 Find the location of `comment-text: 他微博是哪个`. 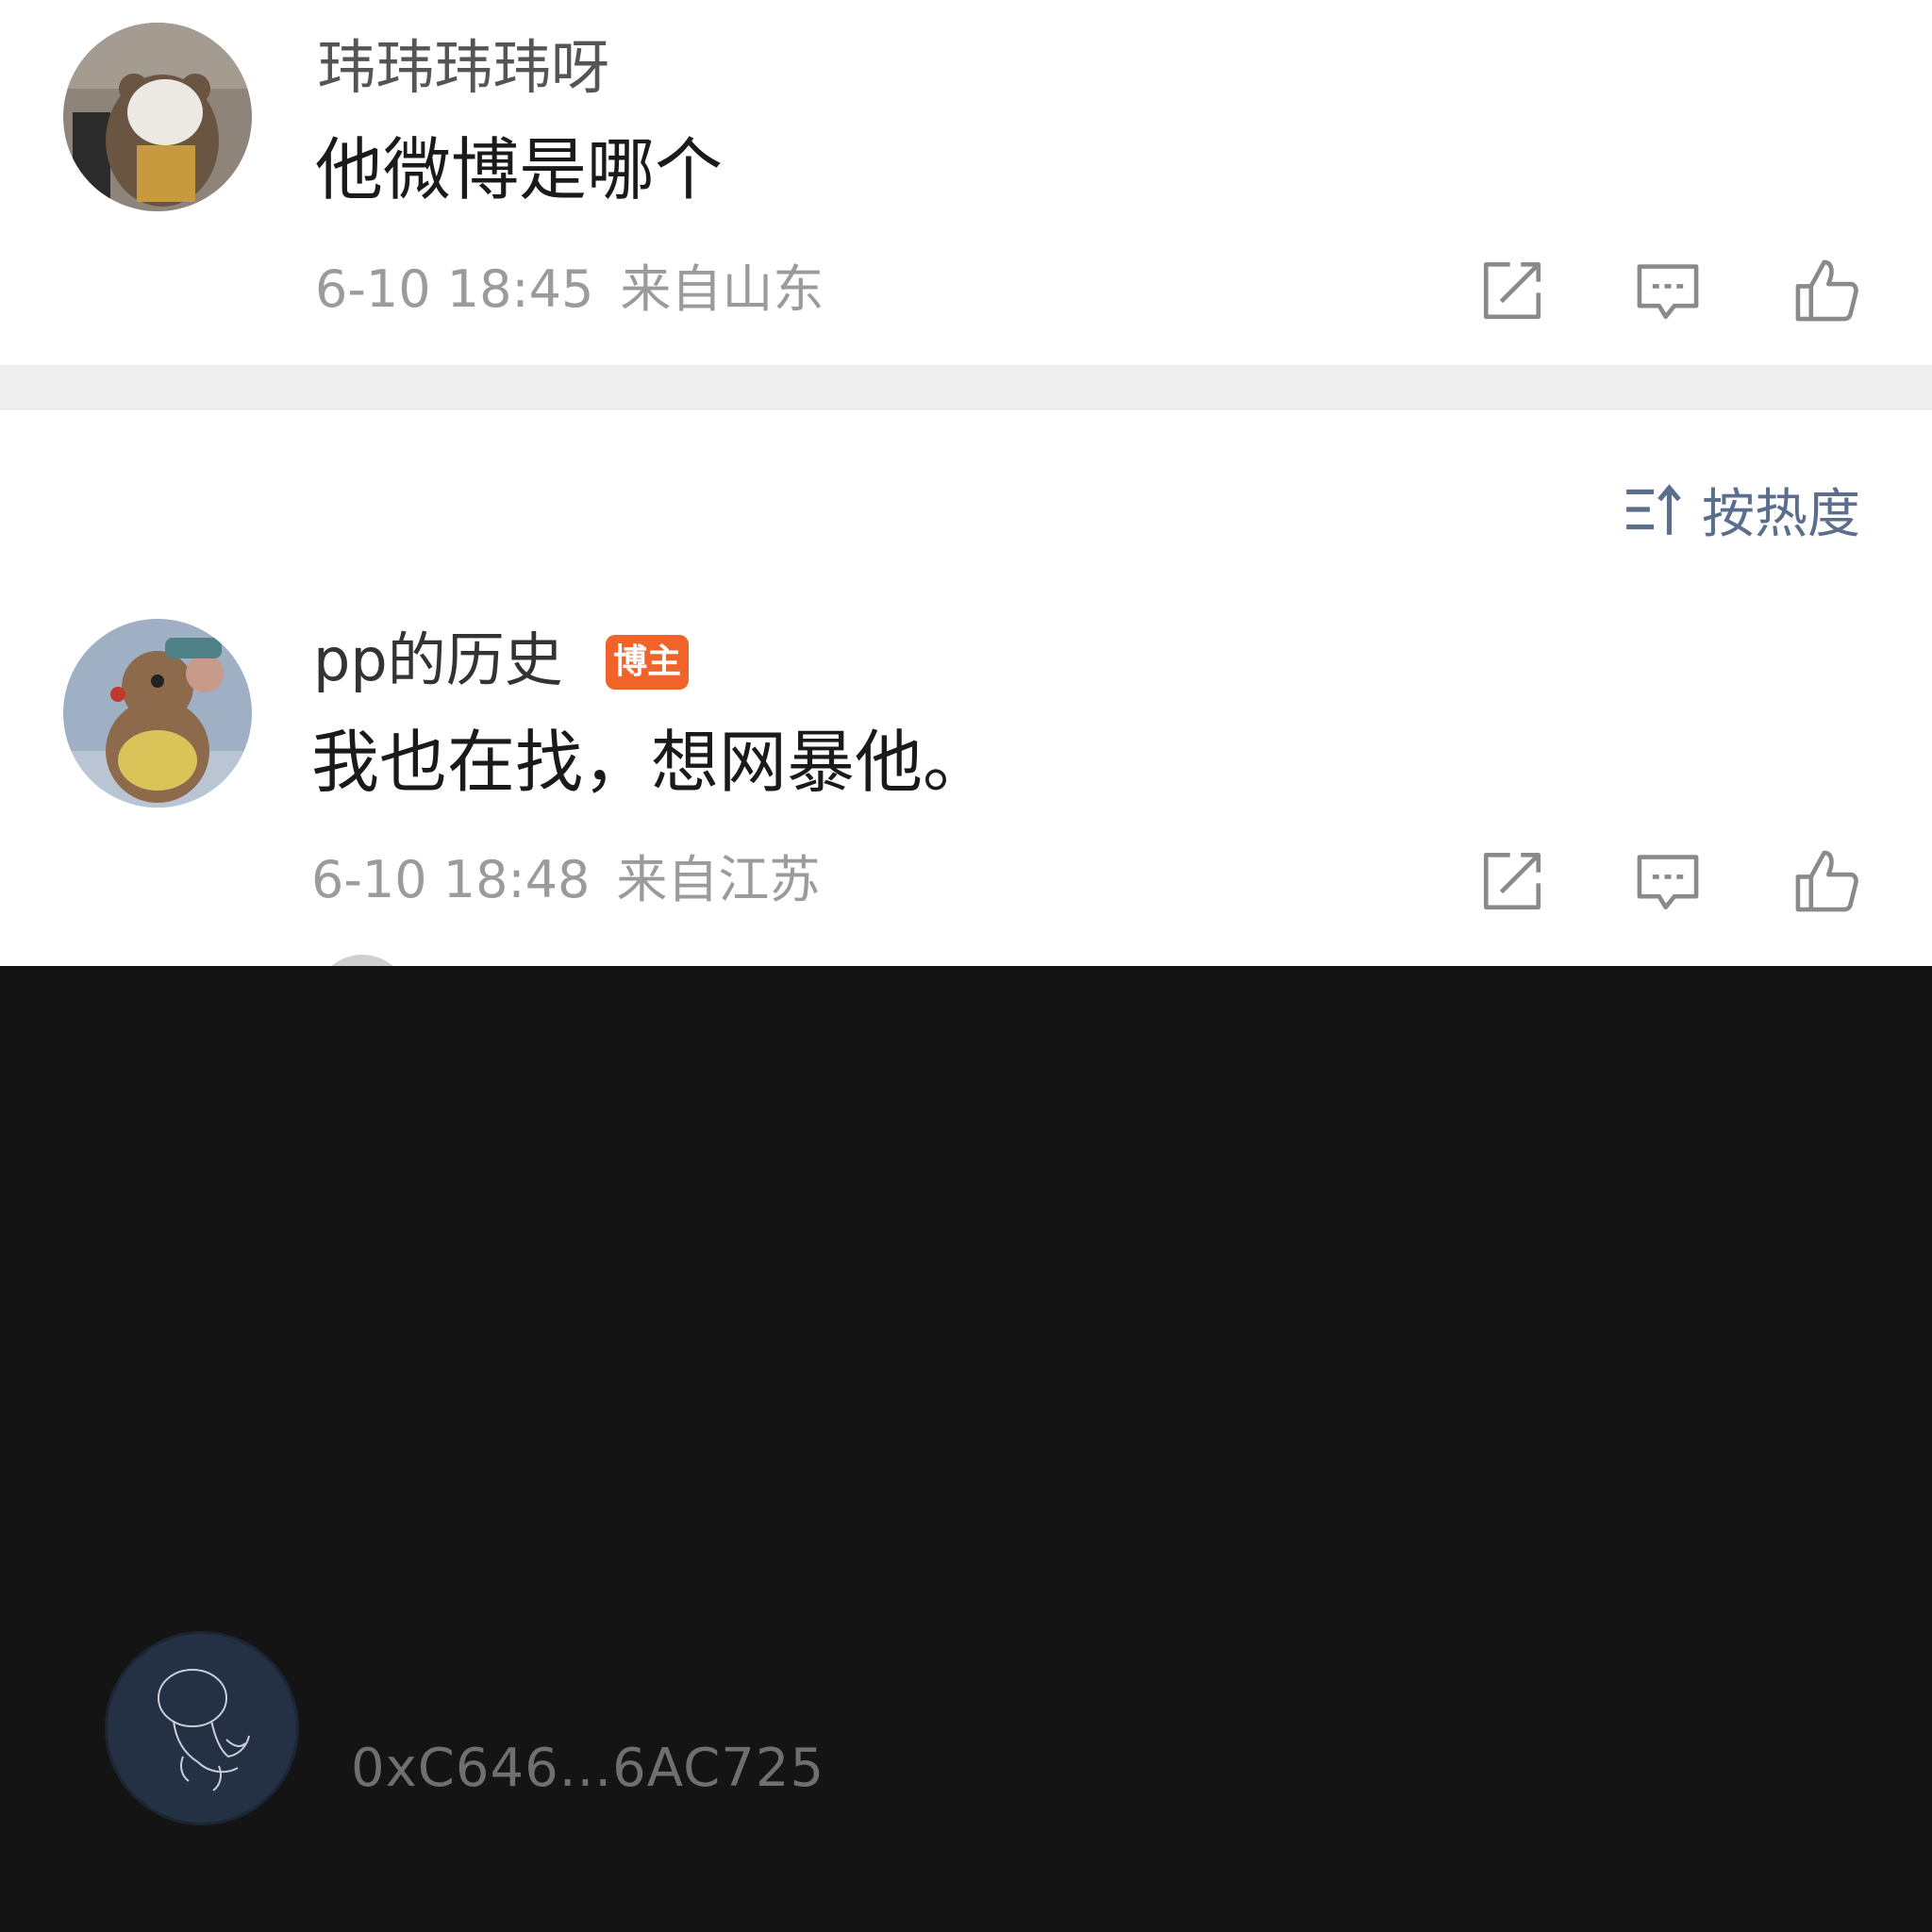

comment-text: 他微博是哪个 is located at coordinates (519, 170).